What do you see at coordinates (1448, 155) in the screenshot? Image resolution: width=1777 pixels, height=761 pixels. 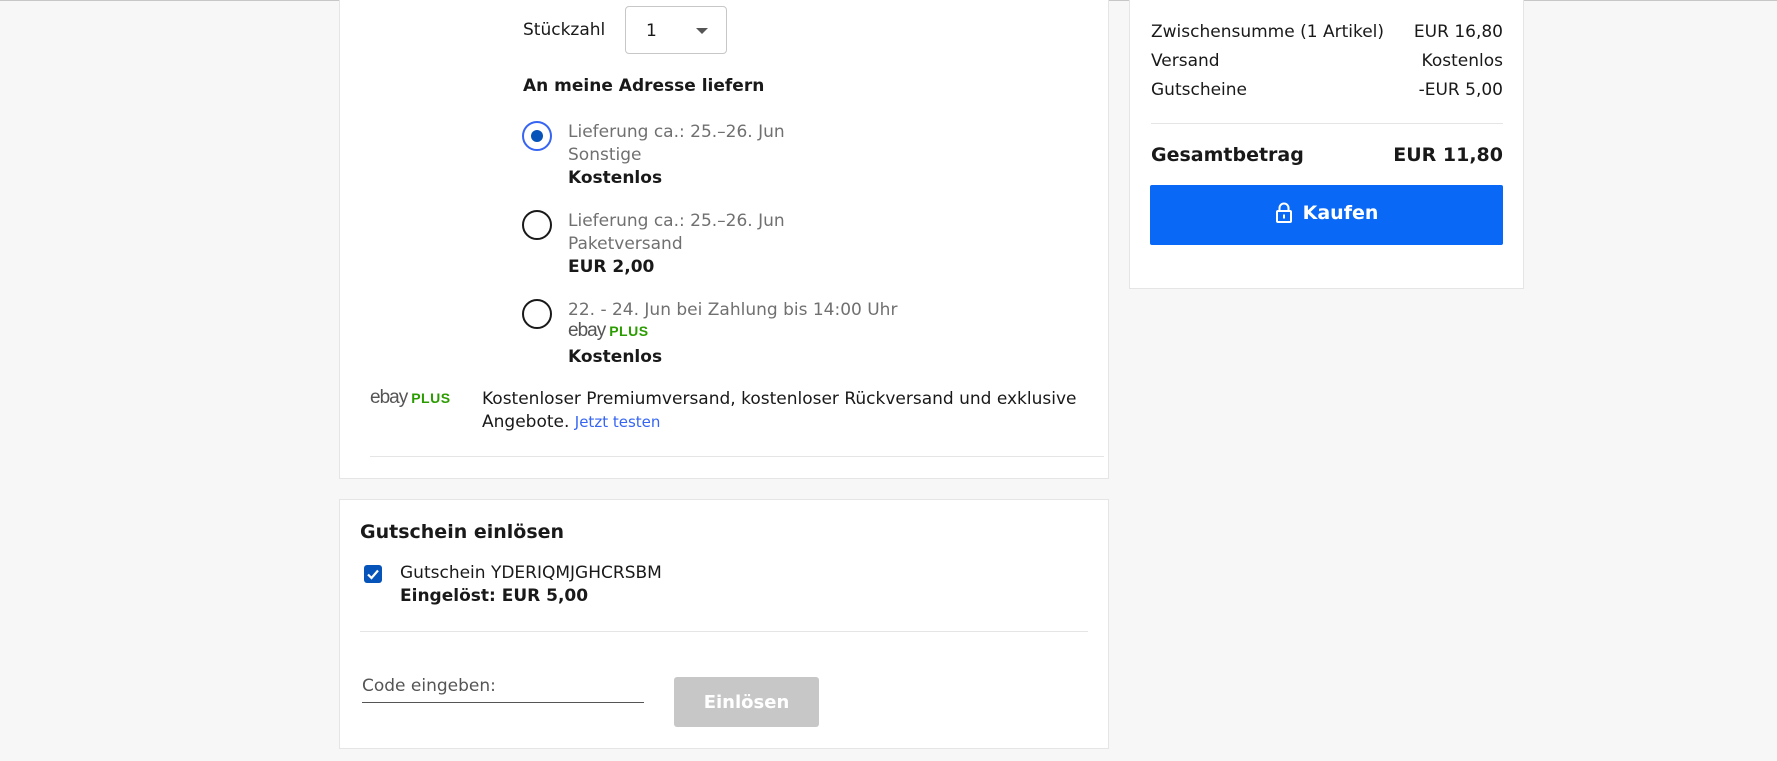 I see `total-value: EUR 11,80` at bounding box center [1448, 155].